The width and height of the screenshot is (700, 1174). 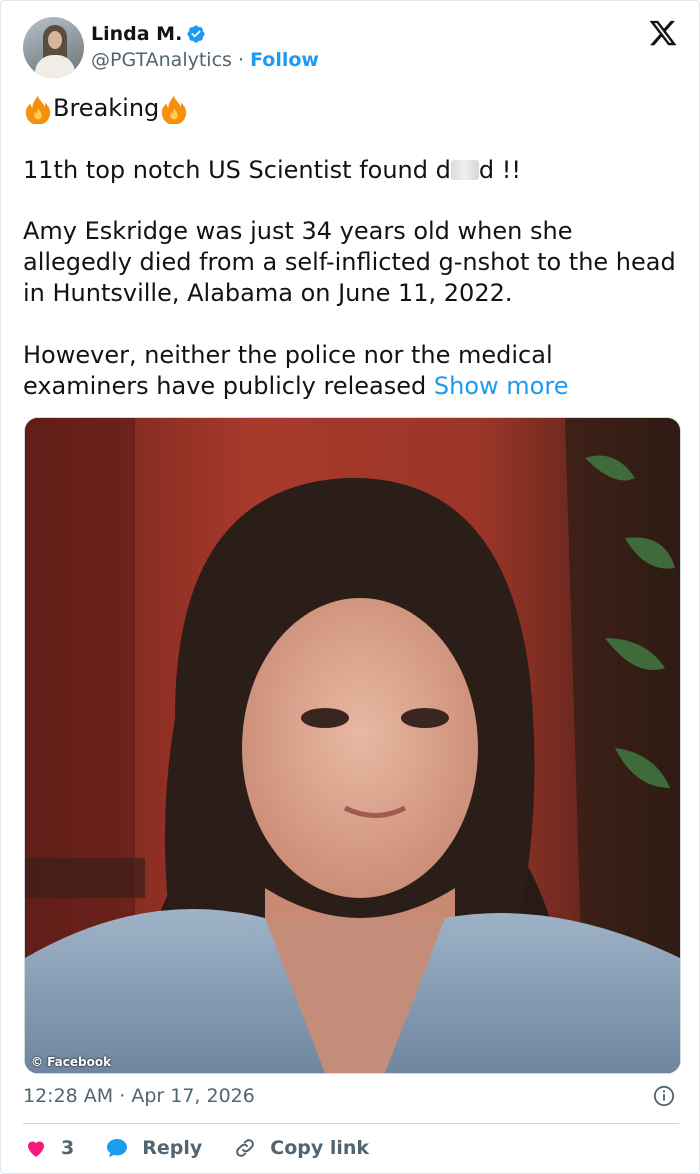 I want to click on reply-bubble-icon, so click(x=117, y=1148).